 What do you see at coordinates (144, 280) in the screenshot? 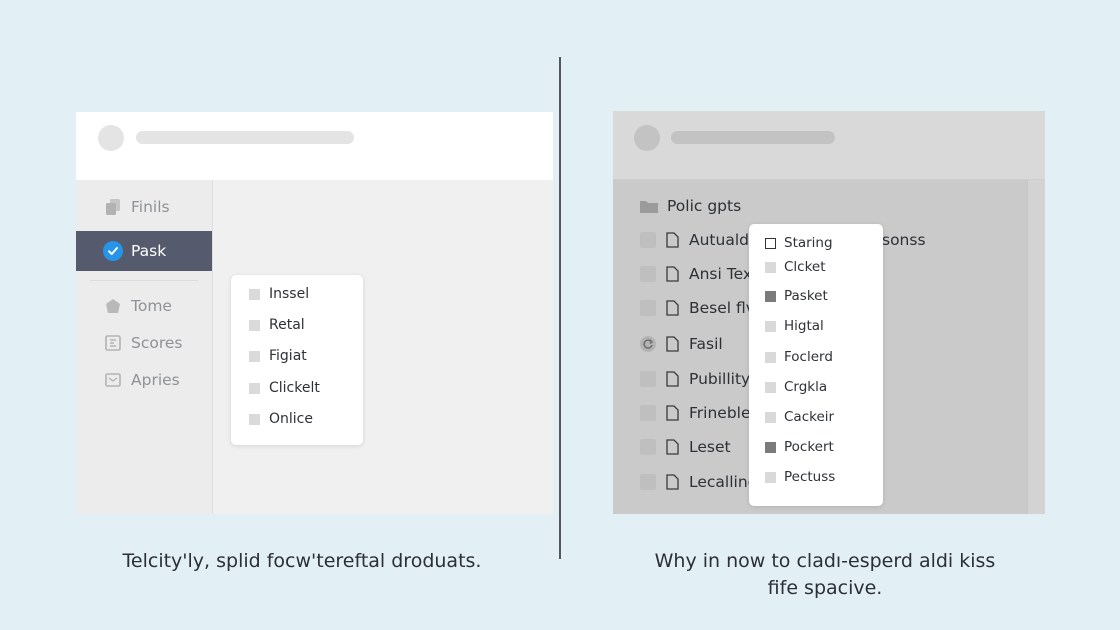
I see `sidebar-separator` at bounding box center [144, 280].